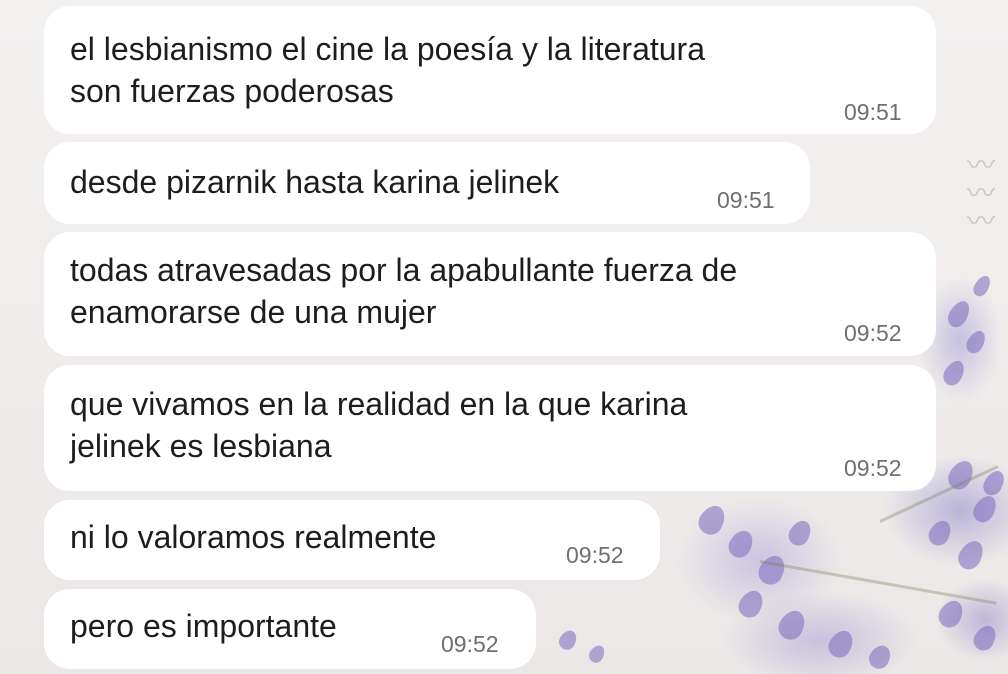 This screenshot has width=1008, height=674. I want to click on message-text: pero es importante, so click(203, 626).